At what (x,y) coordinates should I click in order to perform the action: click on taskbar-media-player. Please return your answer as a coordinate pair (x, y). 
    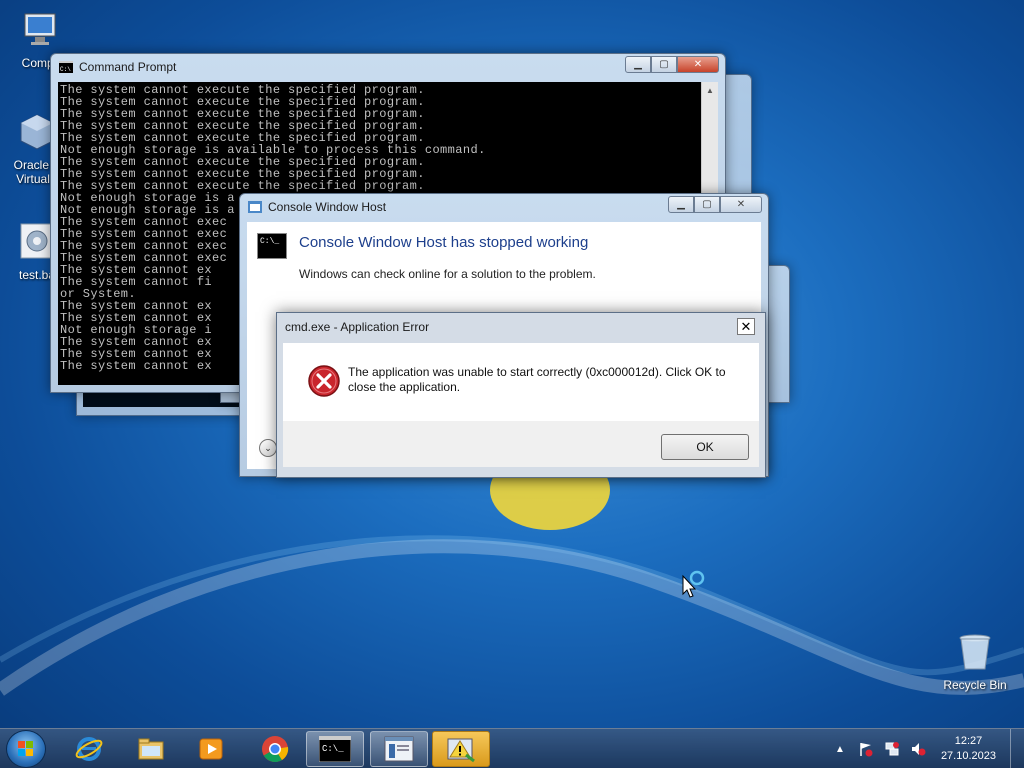
    Looking at the image, I should click on (211, 749).